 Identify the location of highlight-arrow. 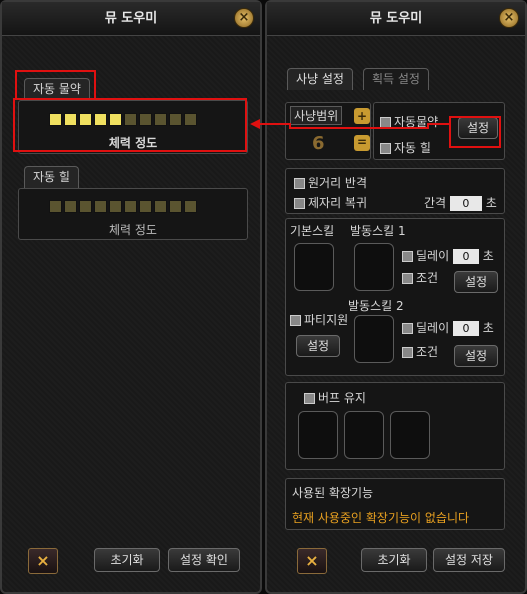
(349, 124).